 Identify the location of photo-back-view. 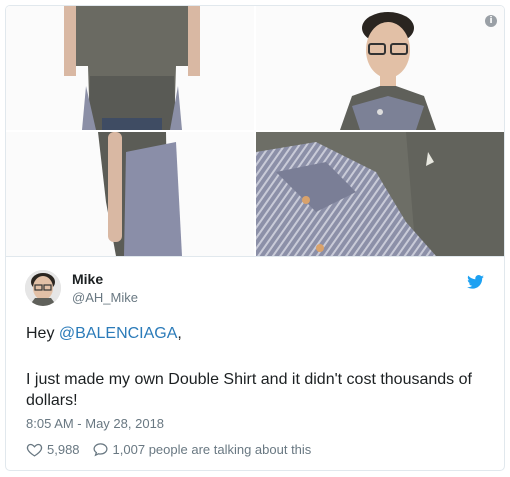
(130, 68).